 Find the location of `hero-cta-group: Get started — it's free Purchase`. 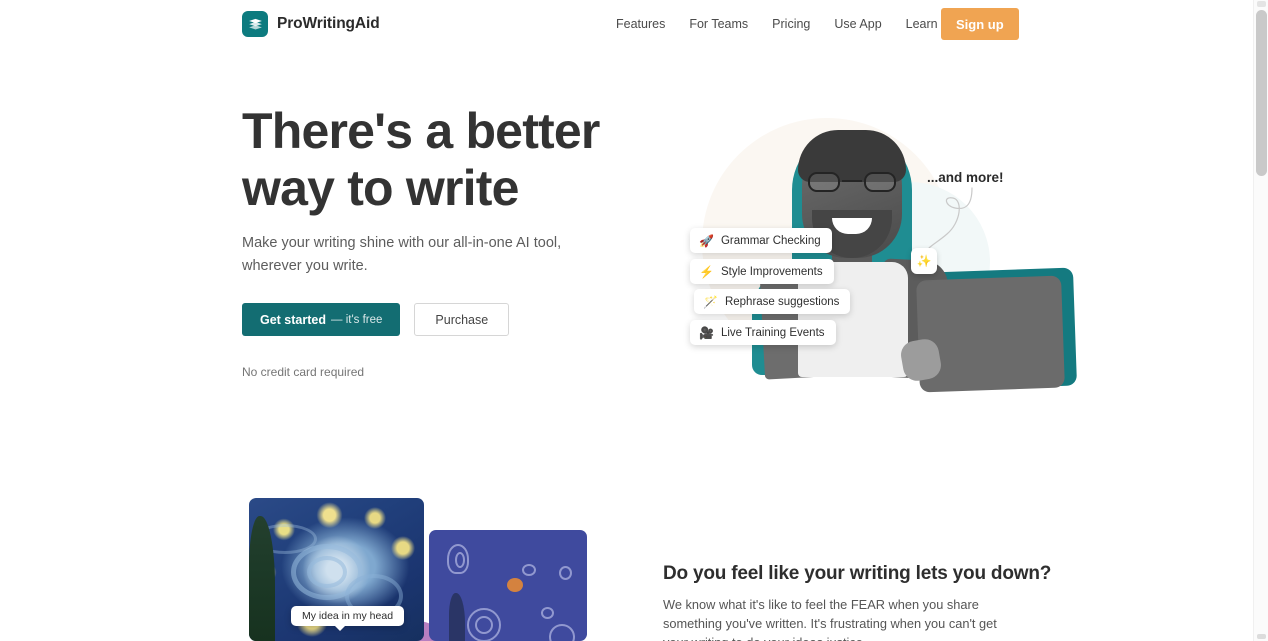

hero-cta-group: Get started — it's free Purchase is located at coordinates (376, 319).